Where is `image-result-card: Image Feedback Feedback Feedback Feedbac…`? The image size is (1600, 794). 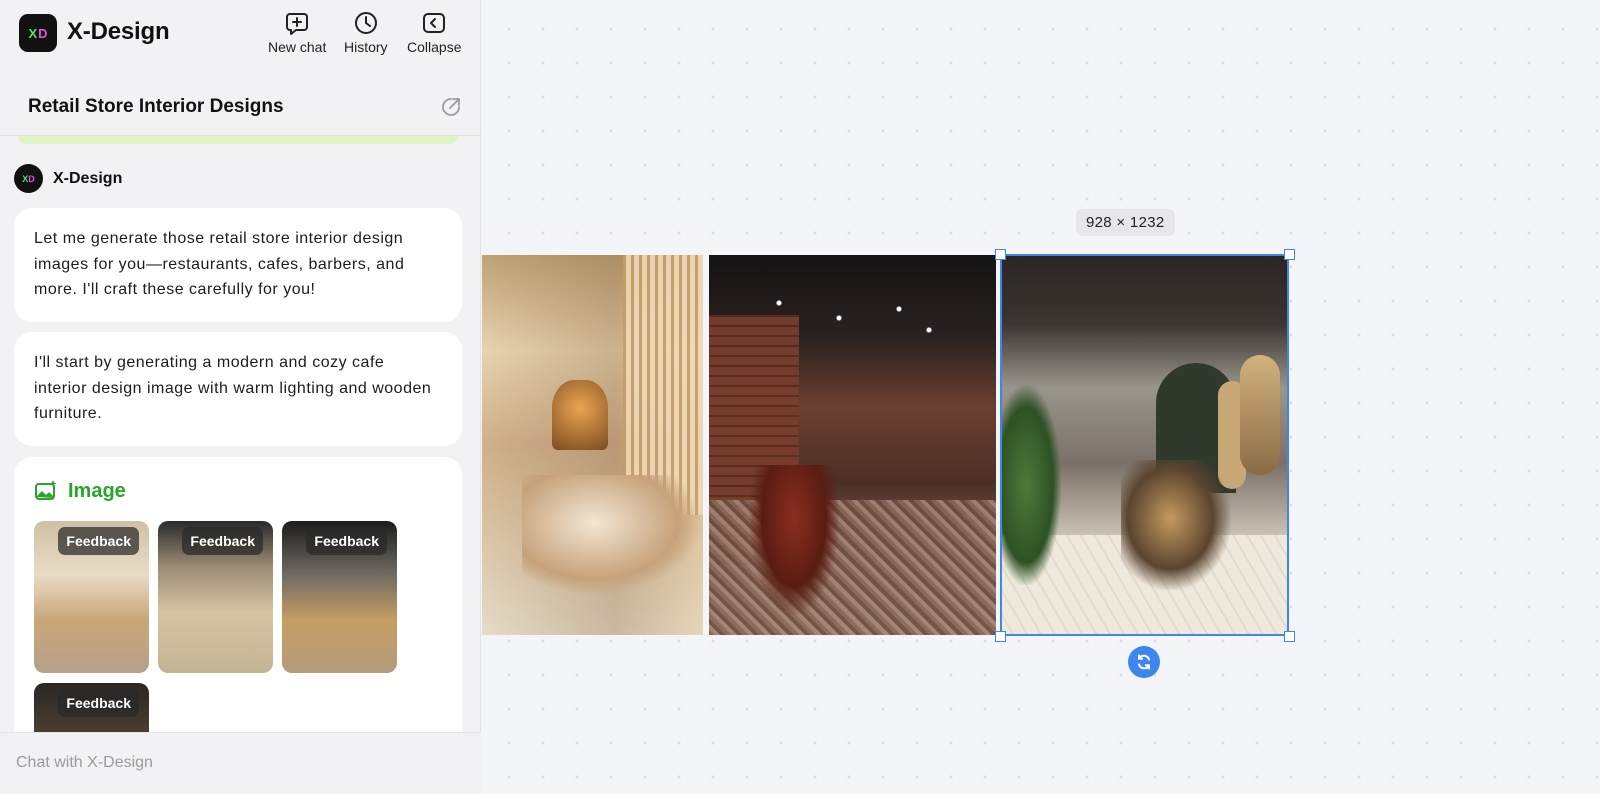 image-result-card: Image Feedback Feedback Feedback Feedbac… is located at coordinates (238, 594).